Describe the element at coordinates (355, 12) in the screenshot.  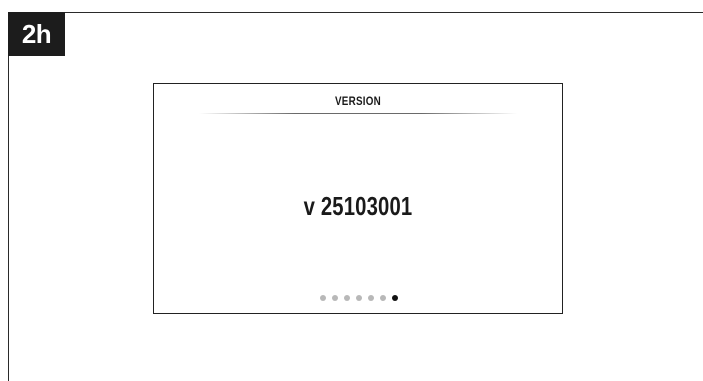
I see `frame-border-top` at that location.